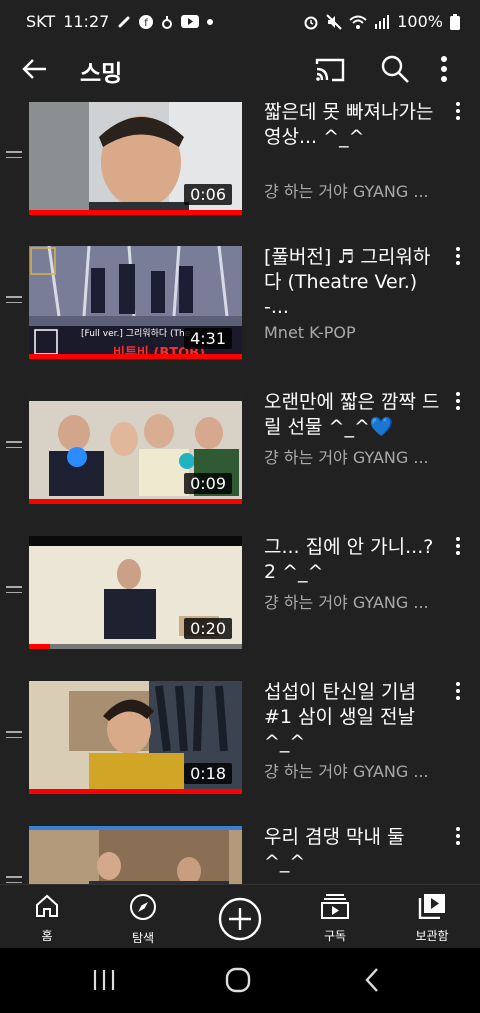 The height and width of the screenshot is (1013, 480). I want to click on thumbnail-caption: [Full ver.] 그리워하다 (The, so click(136, 334).